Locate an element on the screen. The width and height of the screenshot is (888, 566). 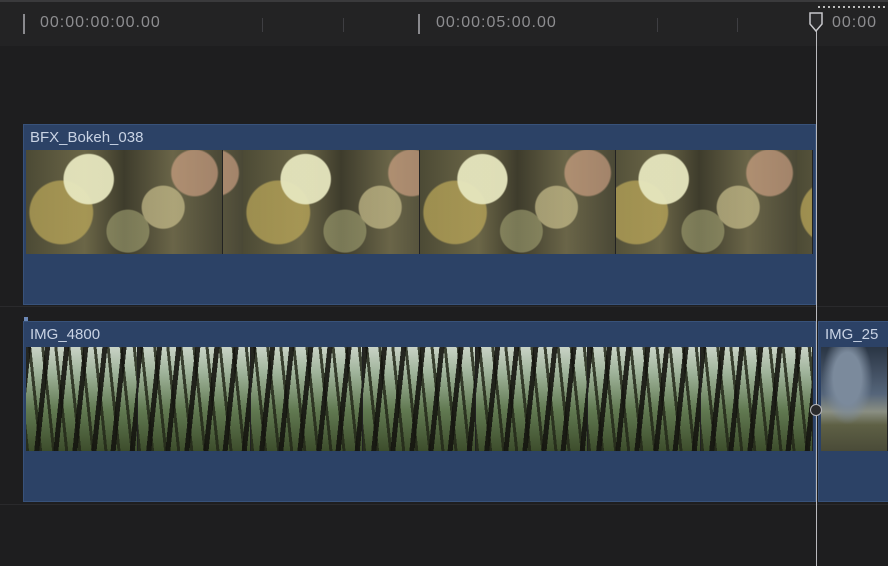
timeline-ruler: 00:00:00:00.00 00:00:05:00.00 00:00 is located at coordinates (444, 23).